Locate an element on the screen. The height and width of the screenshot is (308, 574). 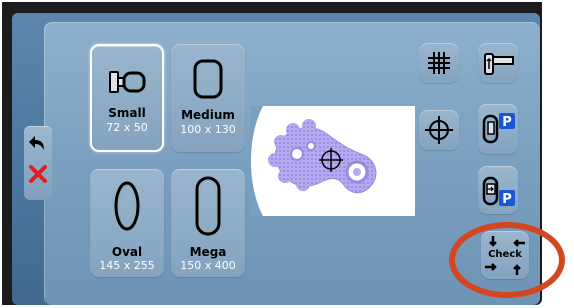
hoop-attach-button is located at coordinates (498, 63).